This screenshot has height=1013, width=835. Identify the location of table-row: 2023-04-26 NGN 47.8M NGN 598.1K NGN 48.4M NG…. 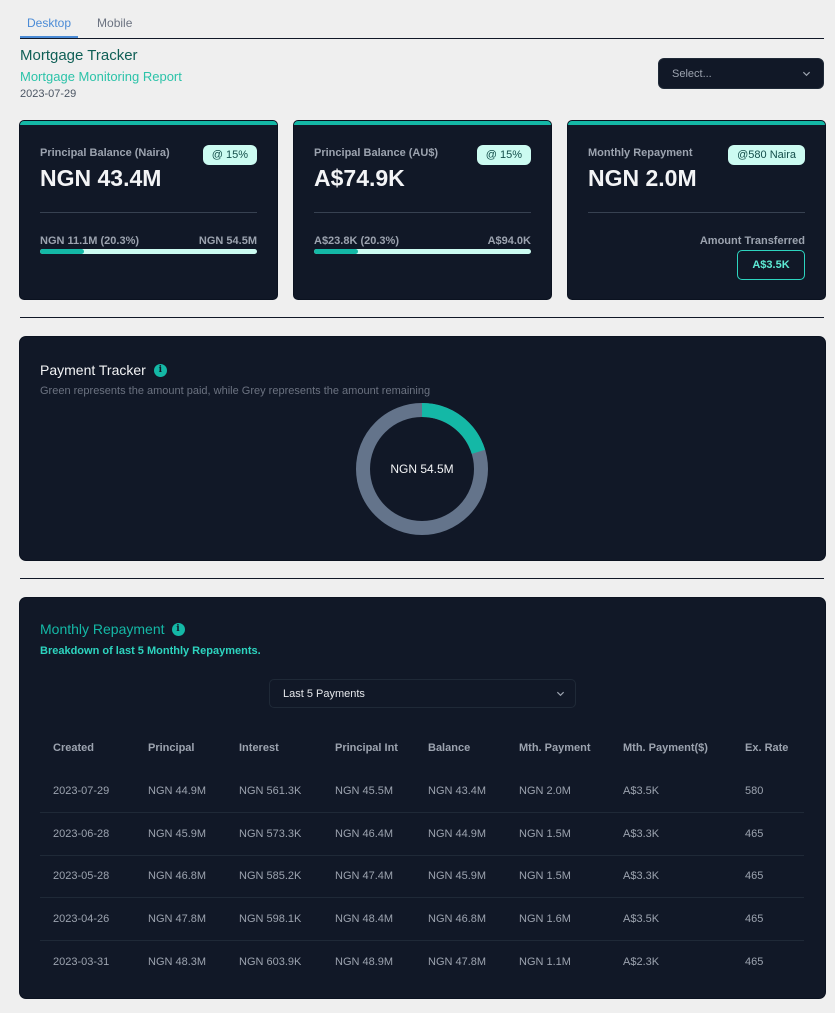
(422, 919).